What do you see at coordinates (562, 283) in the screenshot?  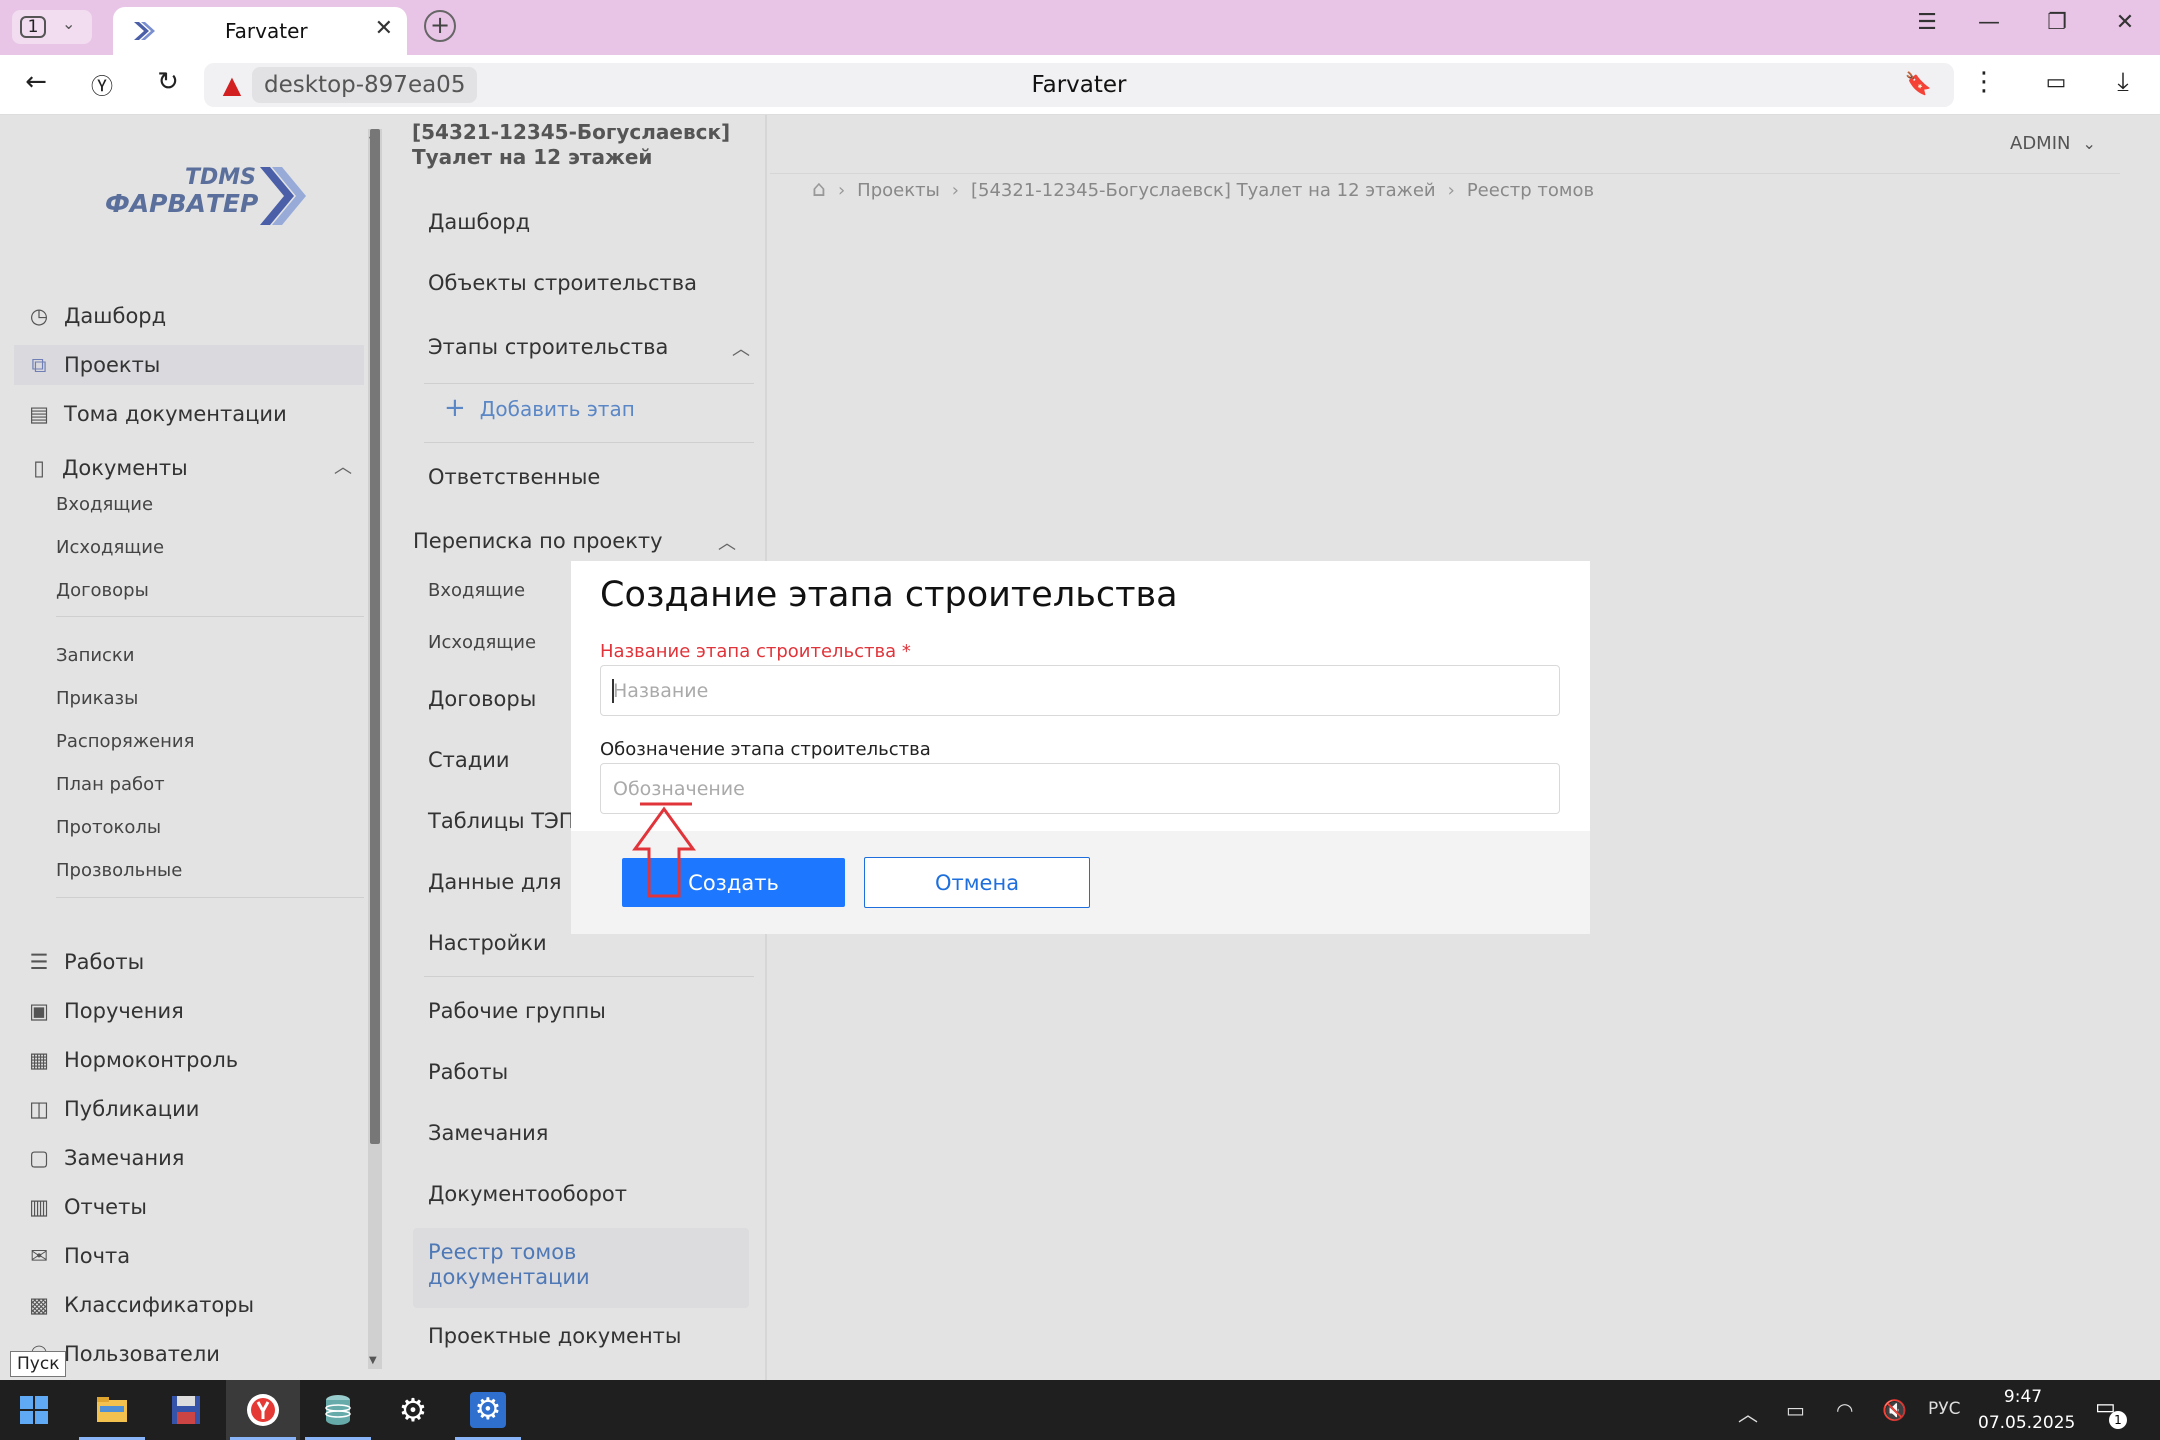 I see `project-menu-objects: Объекты строительства` at bounding box center [562, 283].